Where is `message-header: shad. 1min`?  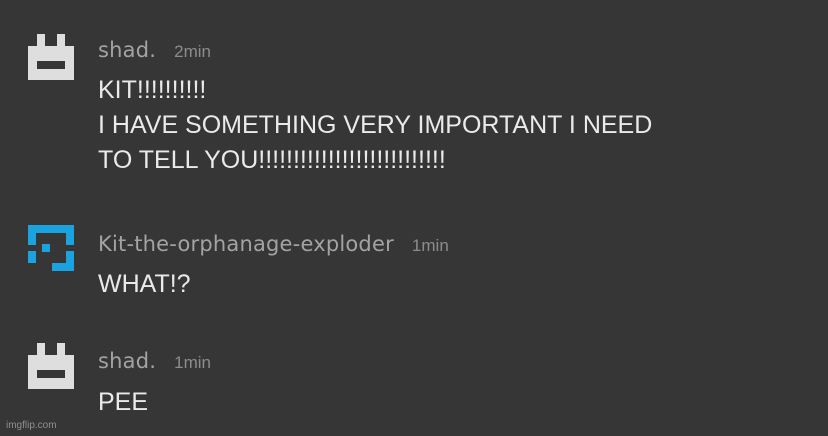 message-header: shad. 1min is located at coordinates (154, 361).